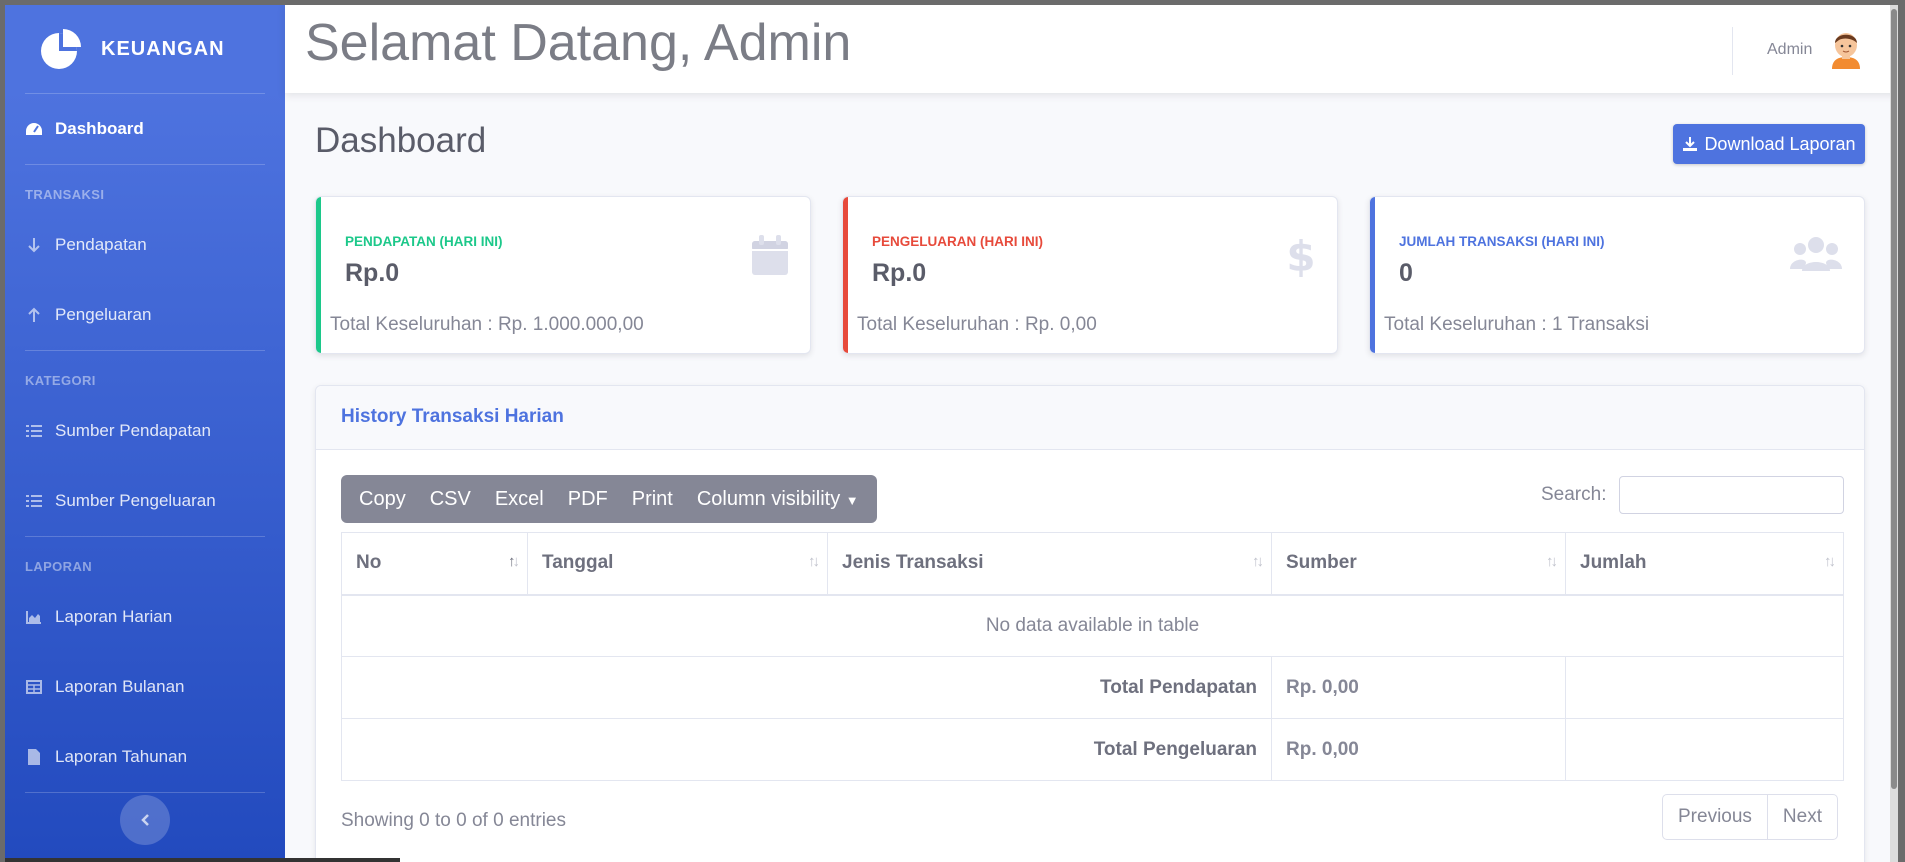  Describe the element at coordinates (65, 194) in the screenshot. I see `sidebar-heading-transaksi: TRANSAKSI` at that location.